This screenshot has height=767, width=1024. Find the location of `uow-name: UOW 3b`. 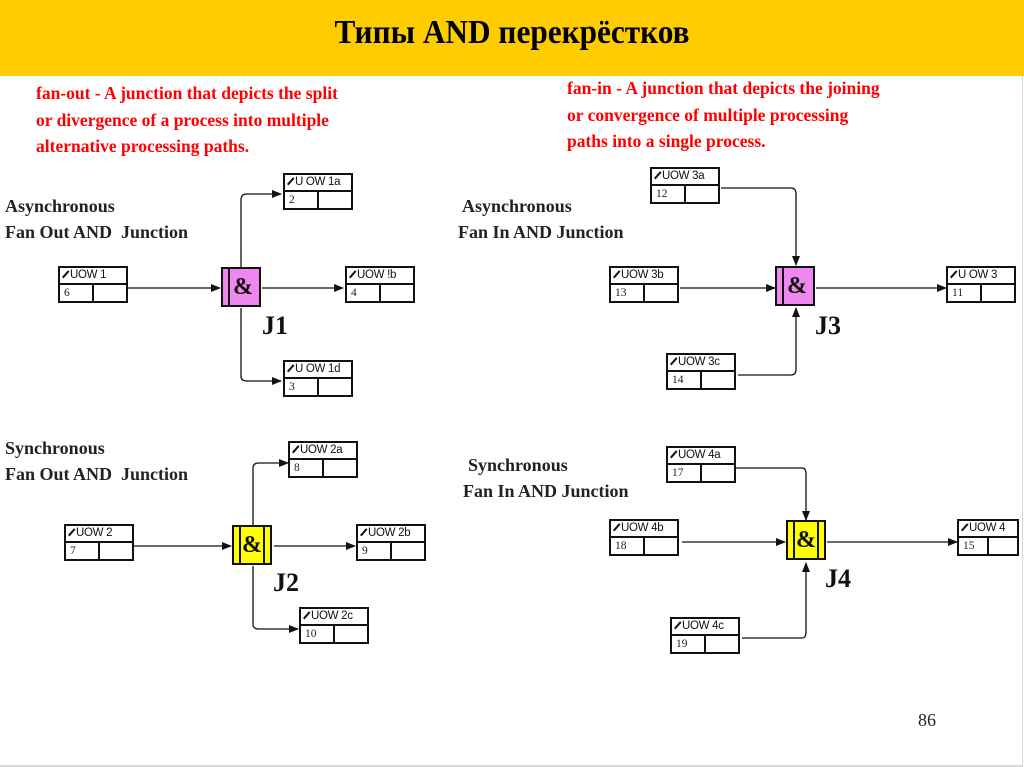

uow-name: UOW 3b is located at coordinates (644, 276).